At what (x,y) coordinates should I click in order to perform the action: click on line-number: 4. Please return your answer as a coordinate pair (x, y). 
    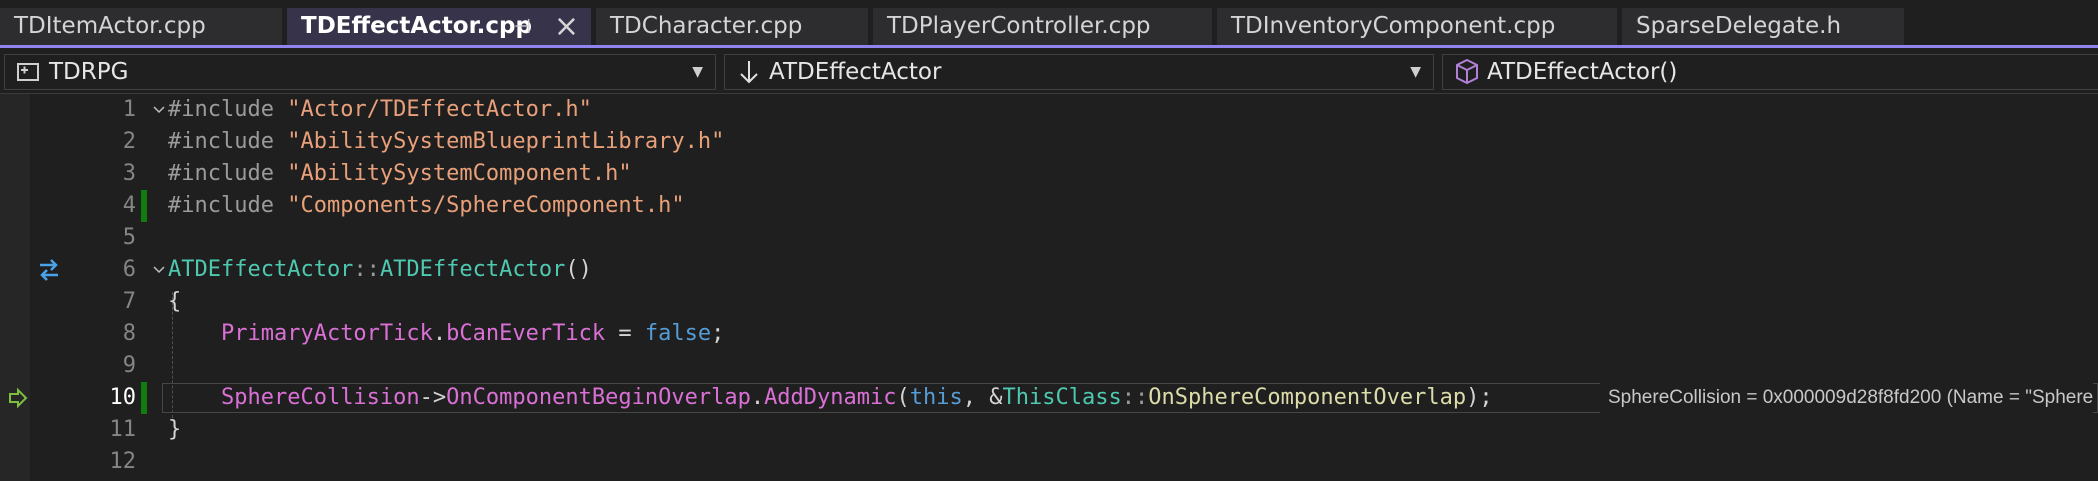
    Looking at the image, I should click on (129, 205).